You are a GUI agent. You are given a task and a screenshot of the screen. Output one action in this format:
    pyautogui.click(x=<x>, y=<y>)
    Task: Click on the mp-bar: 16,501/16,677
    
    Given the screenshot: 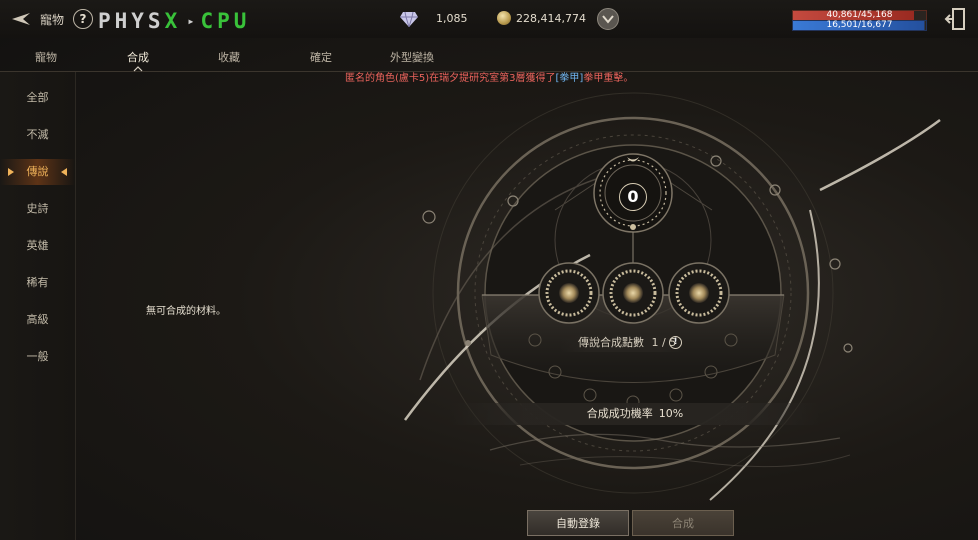 What is the action you would take?
    pyautogui.click(x=859, y=25)
    